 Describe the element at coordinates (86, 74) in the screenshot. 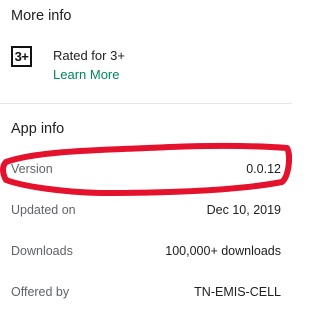

I see `learn-more-link: Learn More` at that location.